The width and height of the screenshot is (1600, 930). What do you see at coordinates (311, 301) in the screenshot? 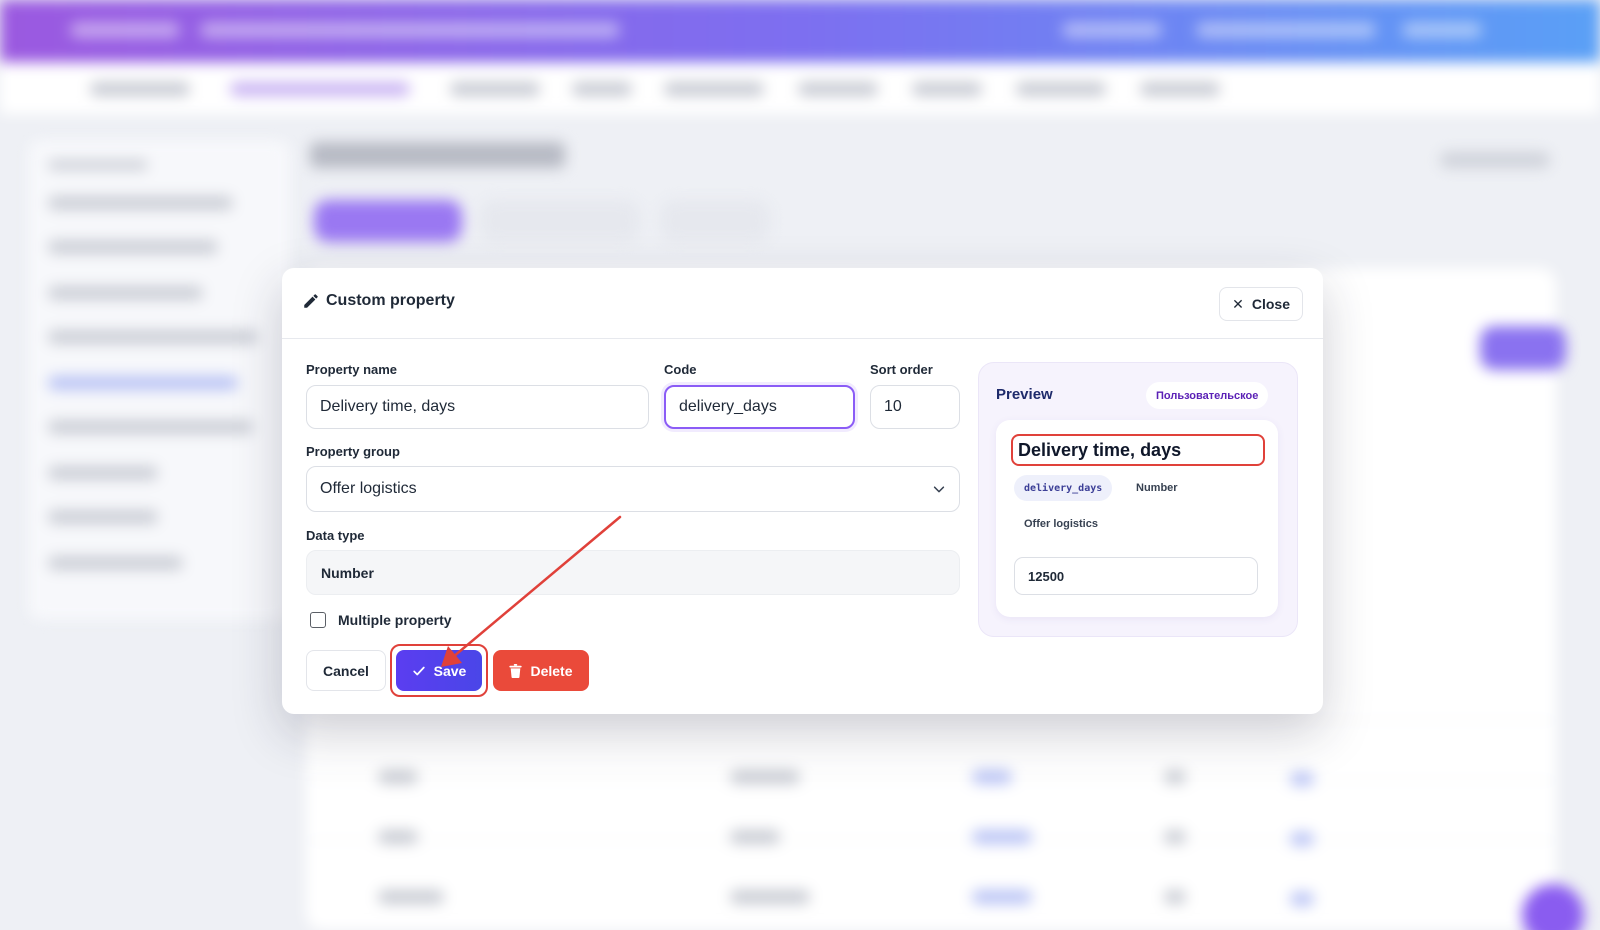
I see `pencil-icon` at bounding box center [311, 301].